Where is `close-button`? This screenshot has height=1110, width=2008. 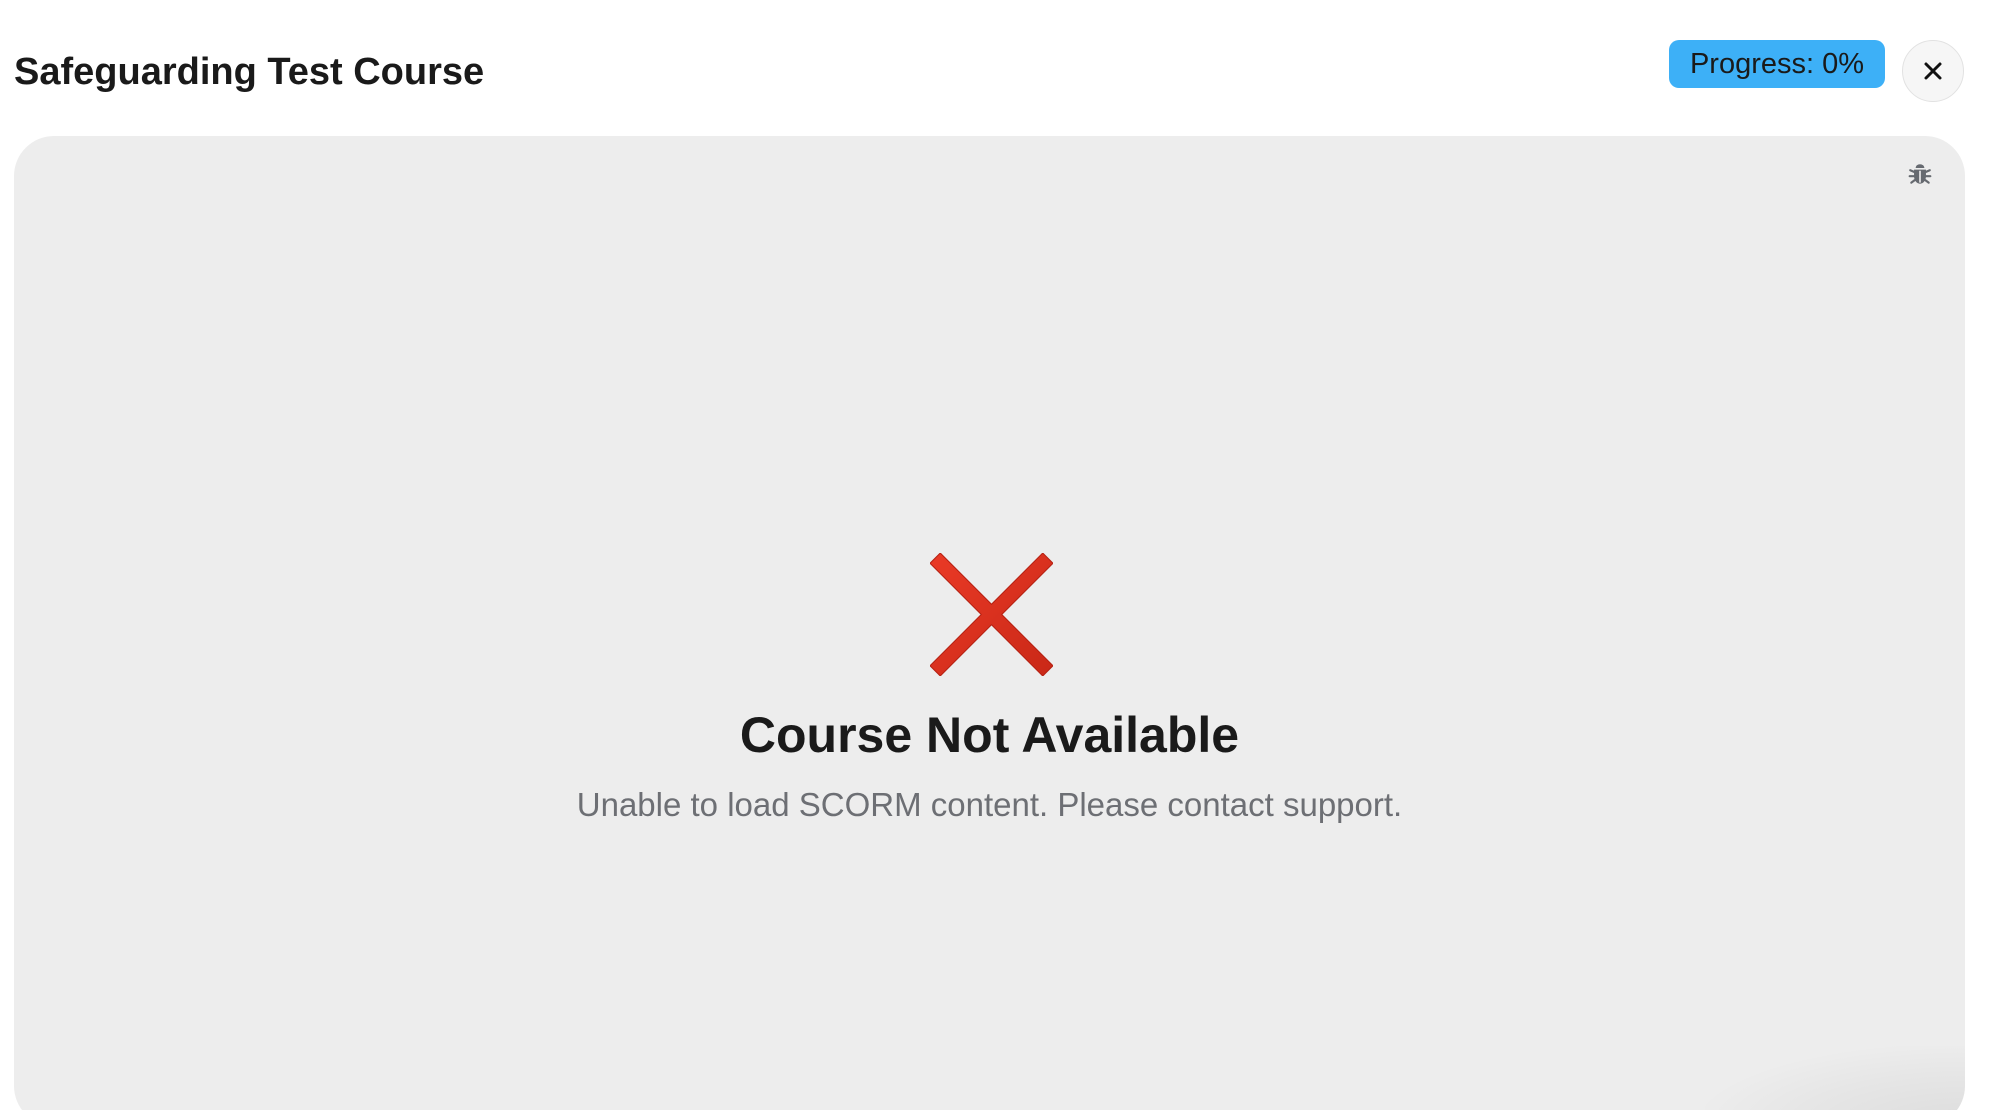 close-button is located at coordinates (1933, 71).